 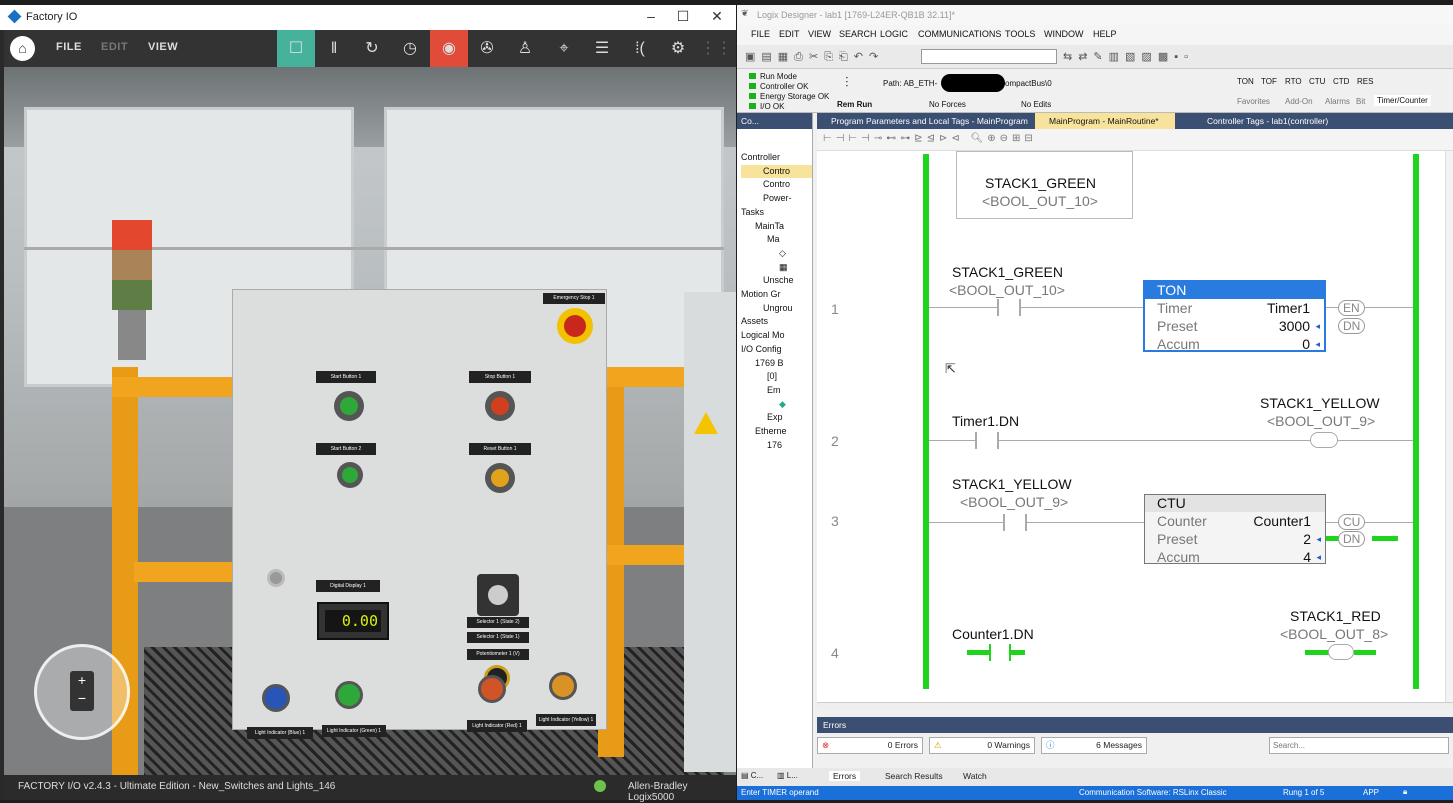 What do you see at coordinates (683, 16) in the screenshot?
I see `maximize-icon: ☐` at bounding box center [683, 16].